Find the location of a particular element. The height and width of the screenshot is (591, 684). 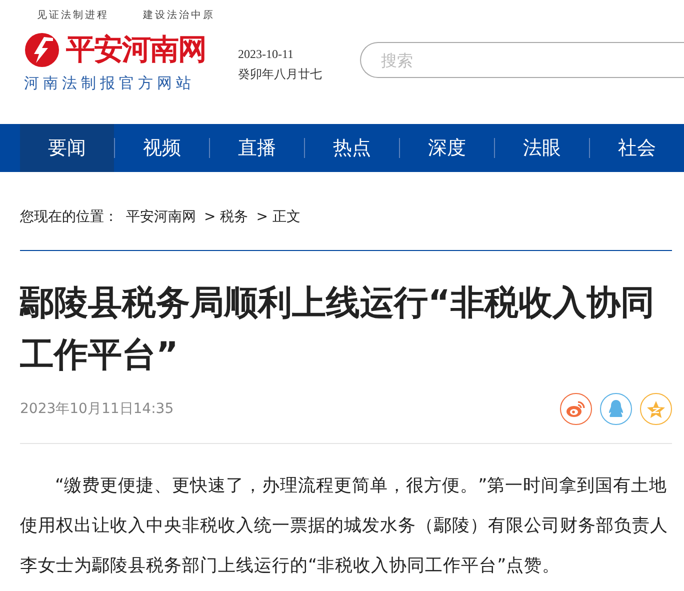

nav-tab: 直播 is located at coordinates (257, 148).